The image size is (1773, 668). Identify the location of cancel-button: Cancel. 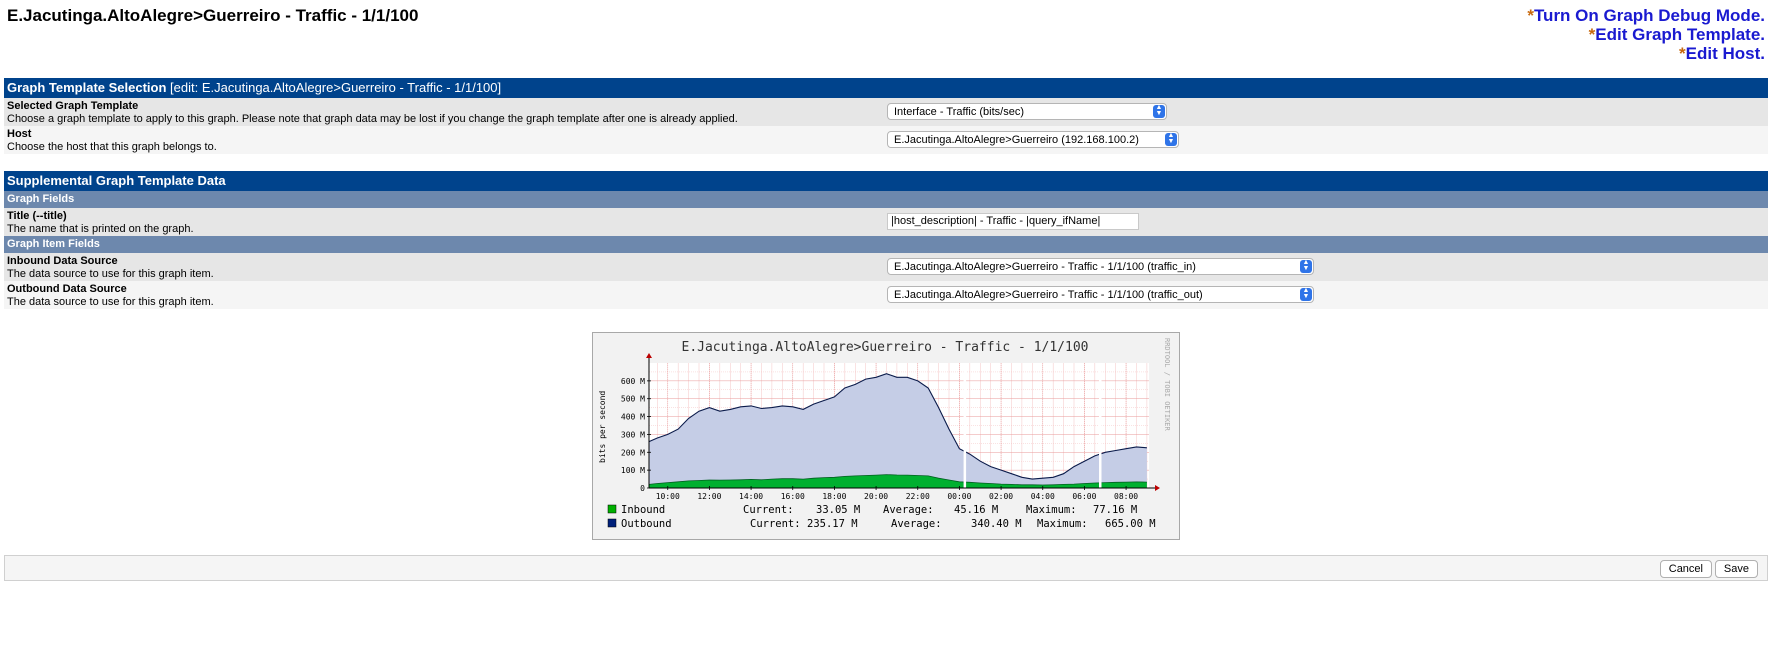
(1685, 569).